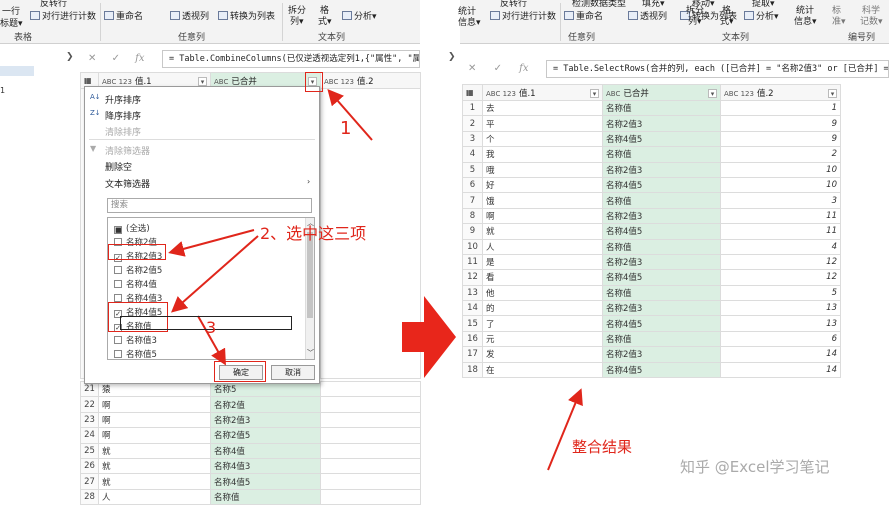 Image resolution: width=889 pixels, height=505 pixels. What do you see at coordinates (780, 108) in the screenshot?
I see `cell-value2: 1` at bounding box center [780, 108].